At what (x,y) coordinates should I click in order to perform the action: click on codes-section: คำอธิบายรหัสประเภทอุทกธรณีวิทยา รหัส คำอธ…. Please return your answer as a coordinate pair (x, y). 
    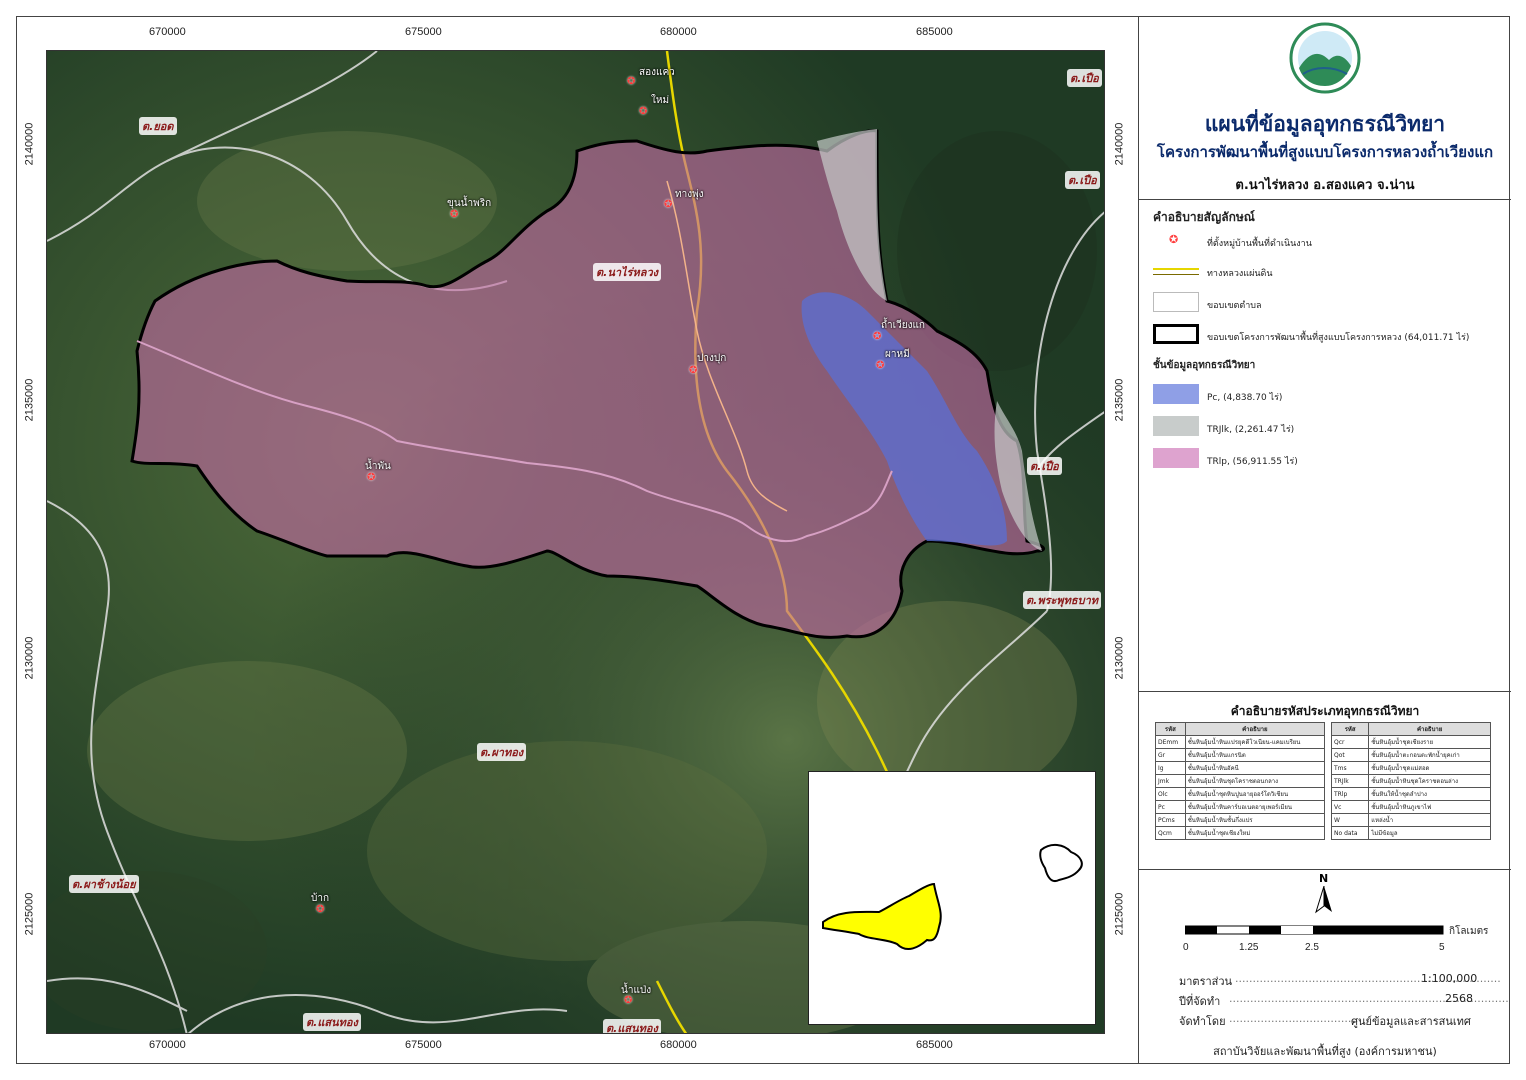
    Looking at the image, I should click on (1325, 781).